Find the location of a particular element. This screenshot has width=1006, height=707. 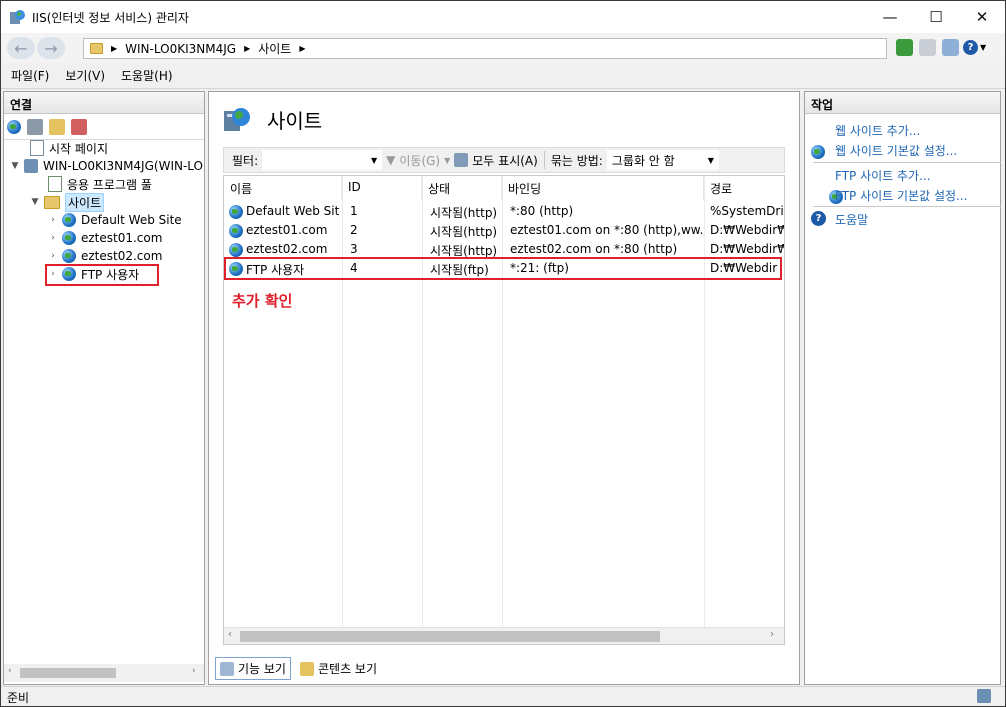

help-dropdown: ? ▼ is located at coordinates (978, 47).